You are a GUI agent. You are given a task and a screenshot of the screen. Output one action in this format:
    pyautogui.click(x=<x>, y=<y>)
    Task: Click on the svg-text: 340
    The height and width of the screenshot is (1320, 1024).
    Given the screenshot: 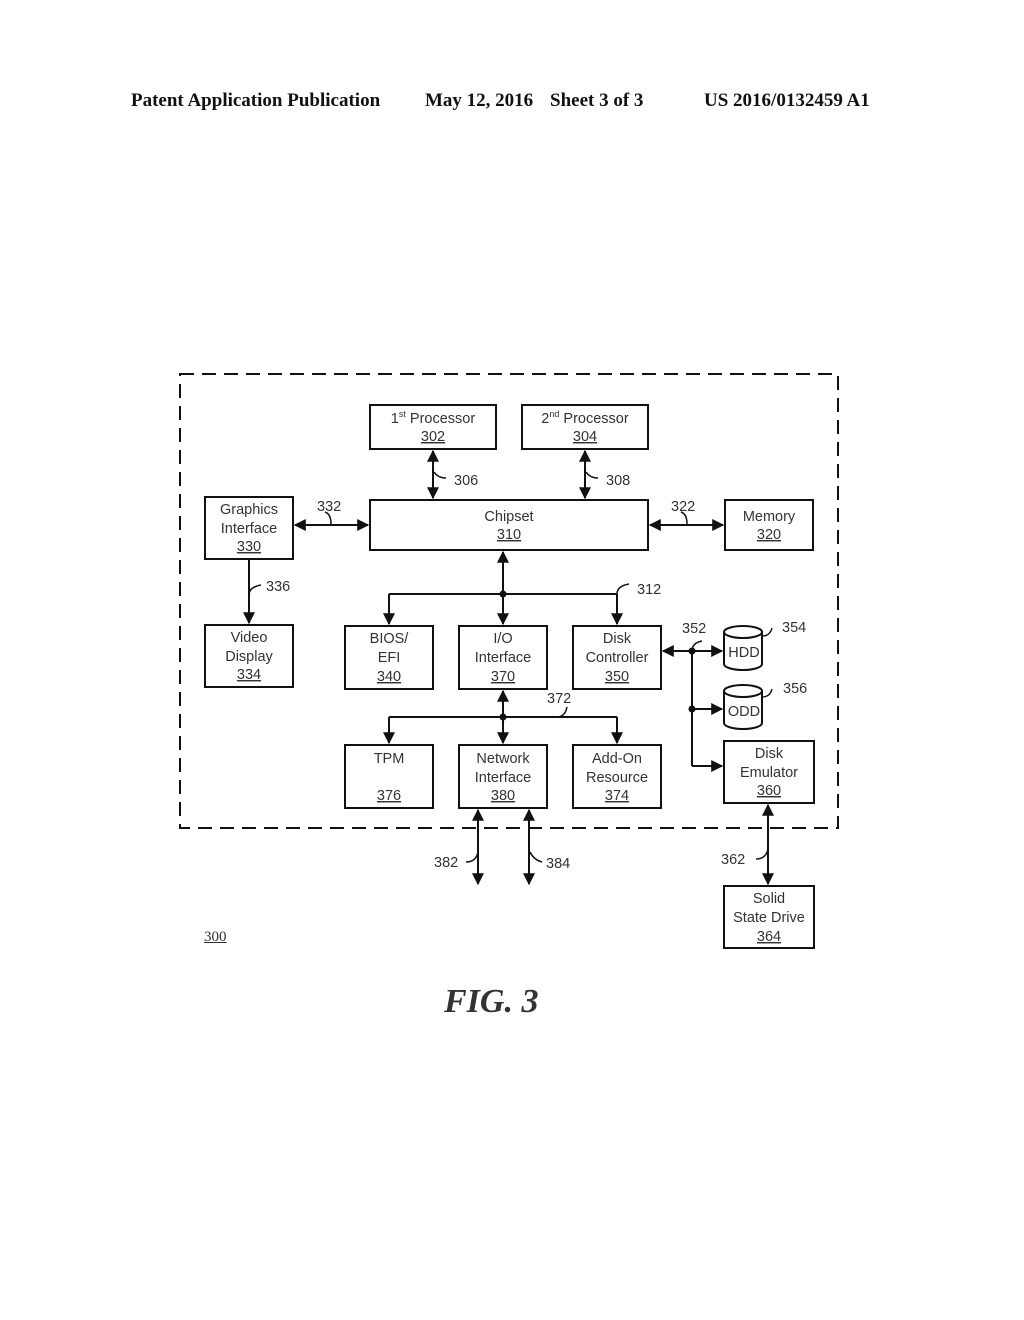 What is the action you would take?
    pyautogui.click(x=389, y=677)
    